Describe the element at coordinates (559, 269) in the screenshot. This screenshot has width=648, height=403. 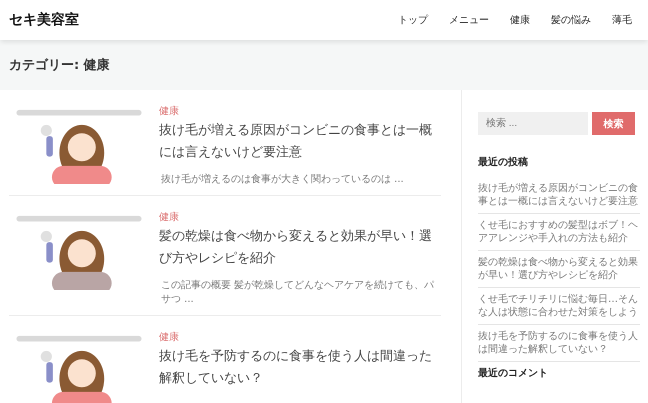
I see `recent-post-link: 髪の乾燥は食べ物から変えると効果が早い！選び方やレシピを紹介` at that location.